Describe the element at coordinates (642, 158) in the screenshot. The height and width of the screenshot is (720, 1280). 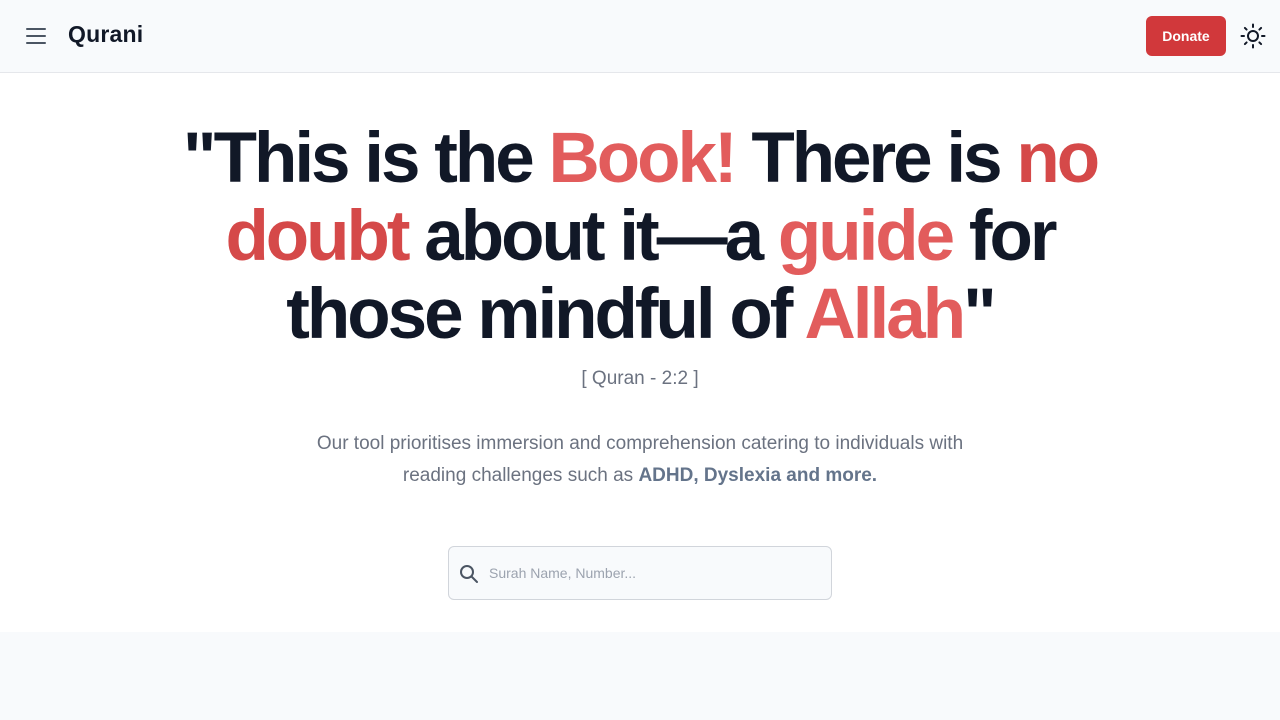
I see `quote-highlight-book: Book!` at that location.